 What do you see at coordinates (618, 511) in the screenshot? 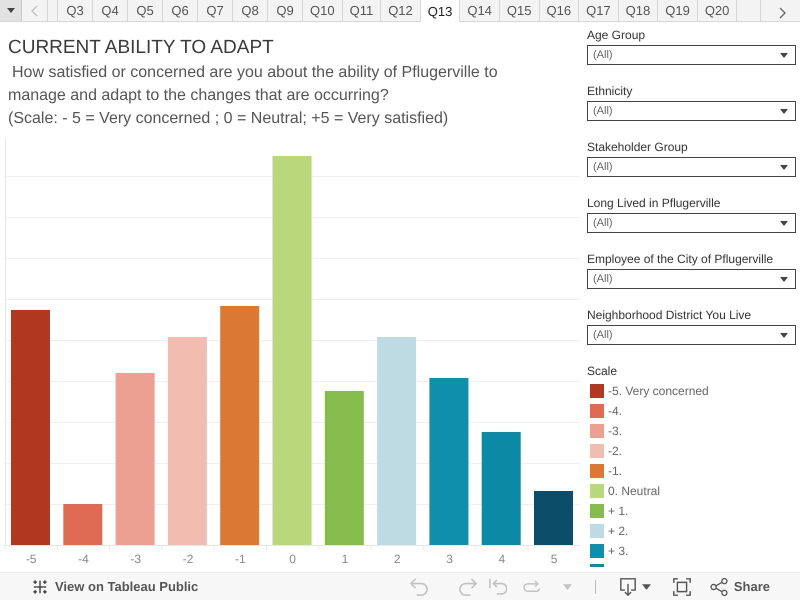
I see `legend-label: + 1.` at bounding box center [618, 511].